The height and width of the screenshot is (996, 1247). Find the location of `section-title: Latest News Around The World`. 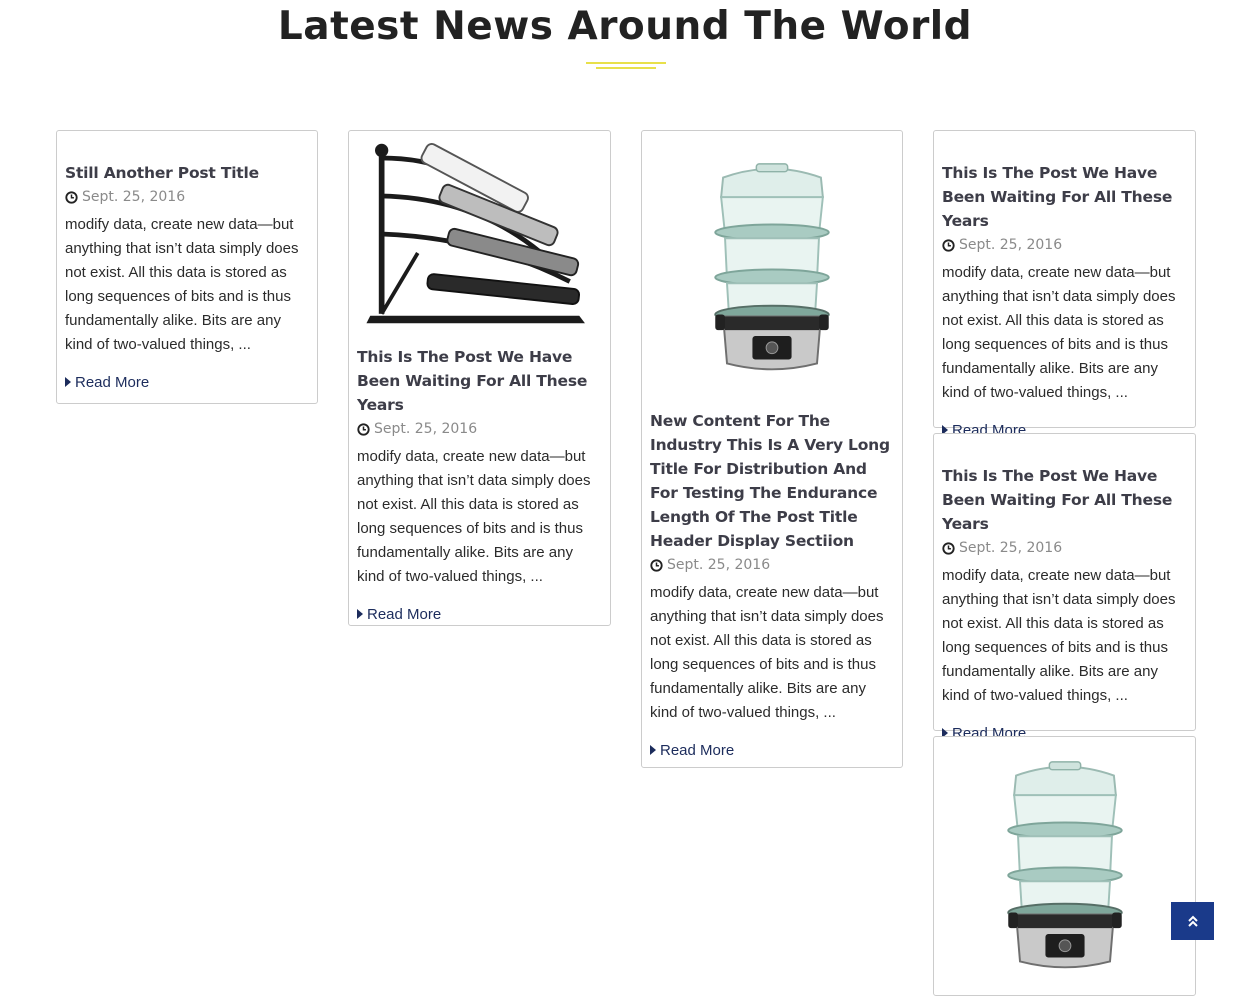

section-title: Latest News Around The World is located at coordinates (625, 26).